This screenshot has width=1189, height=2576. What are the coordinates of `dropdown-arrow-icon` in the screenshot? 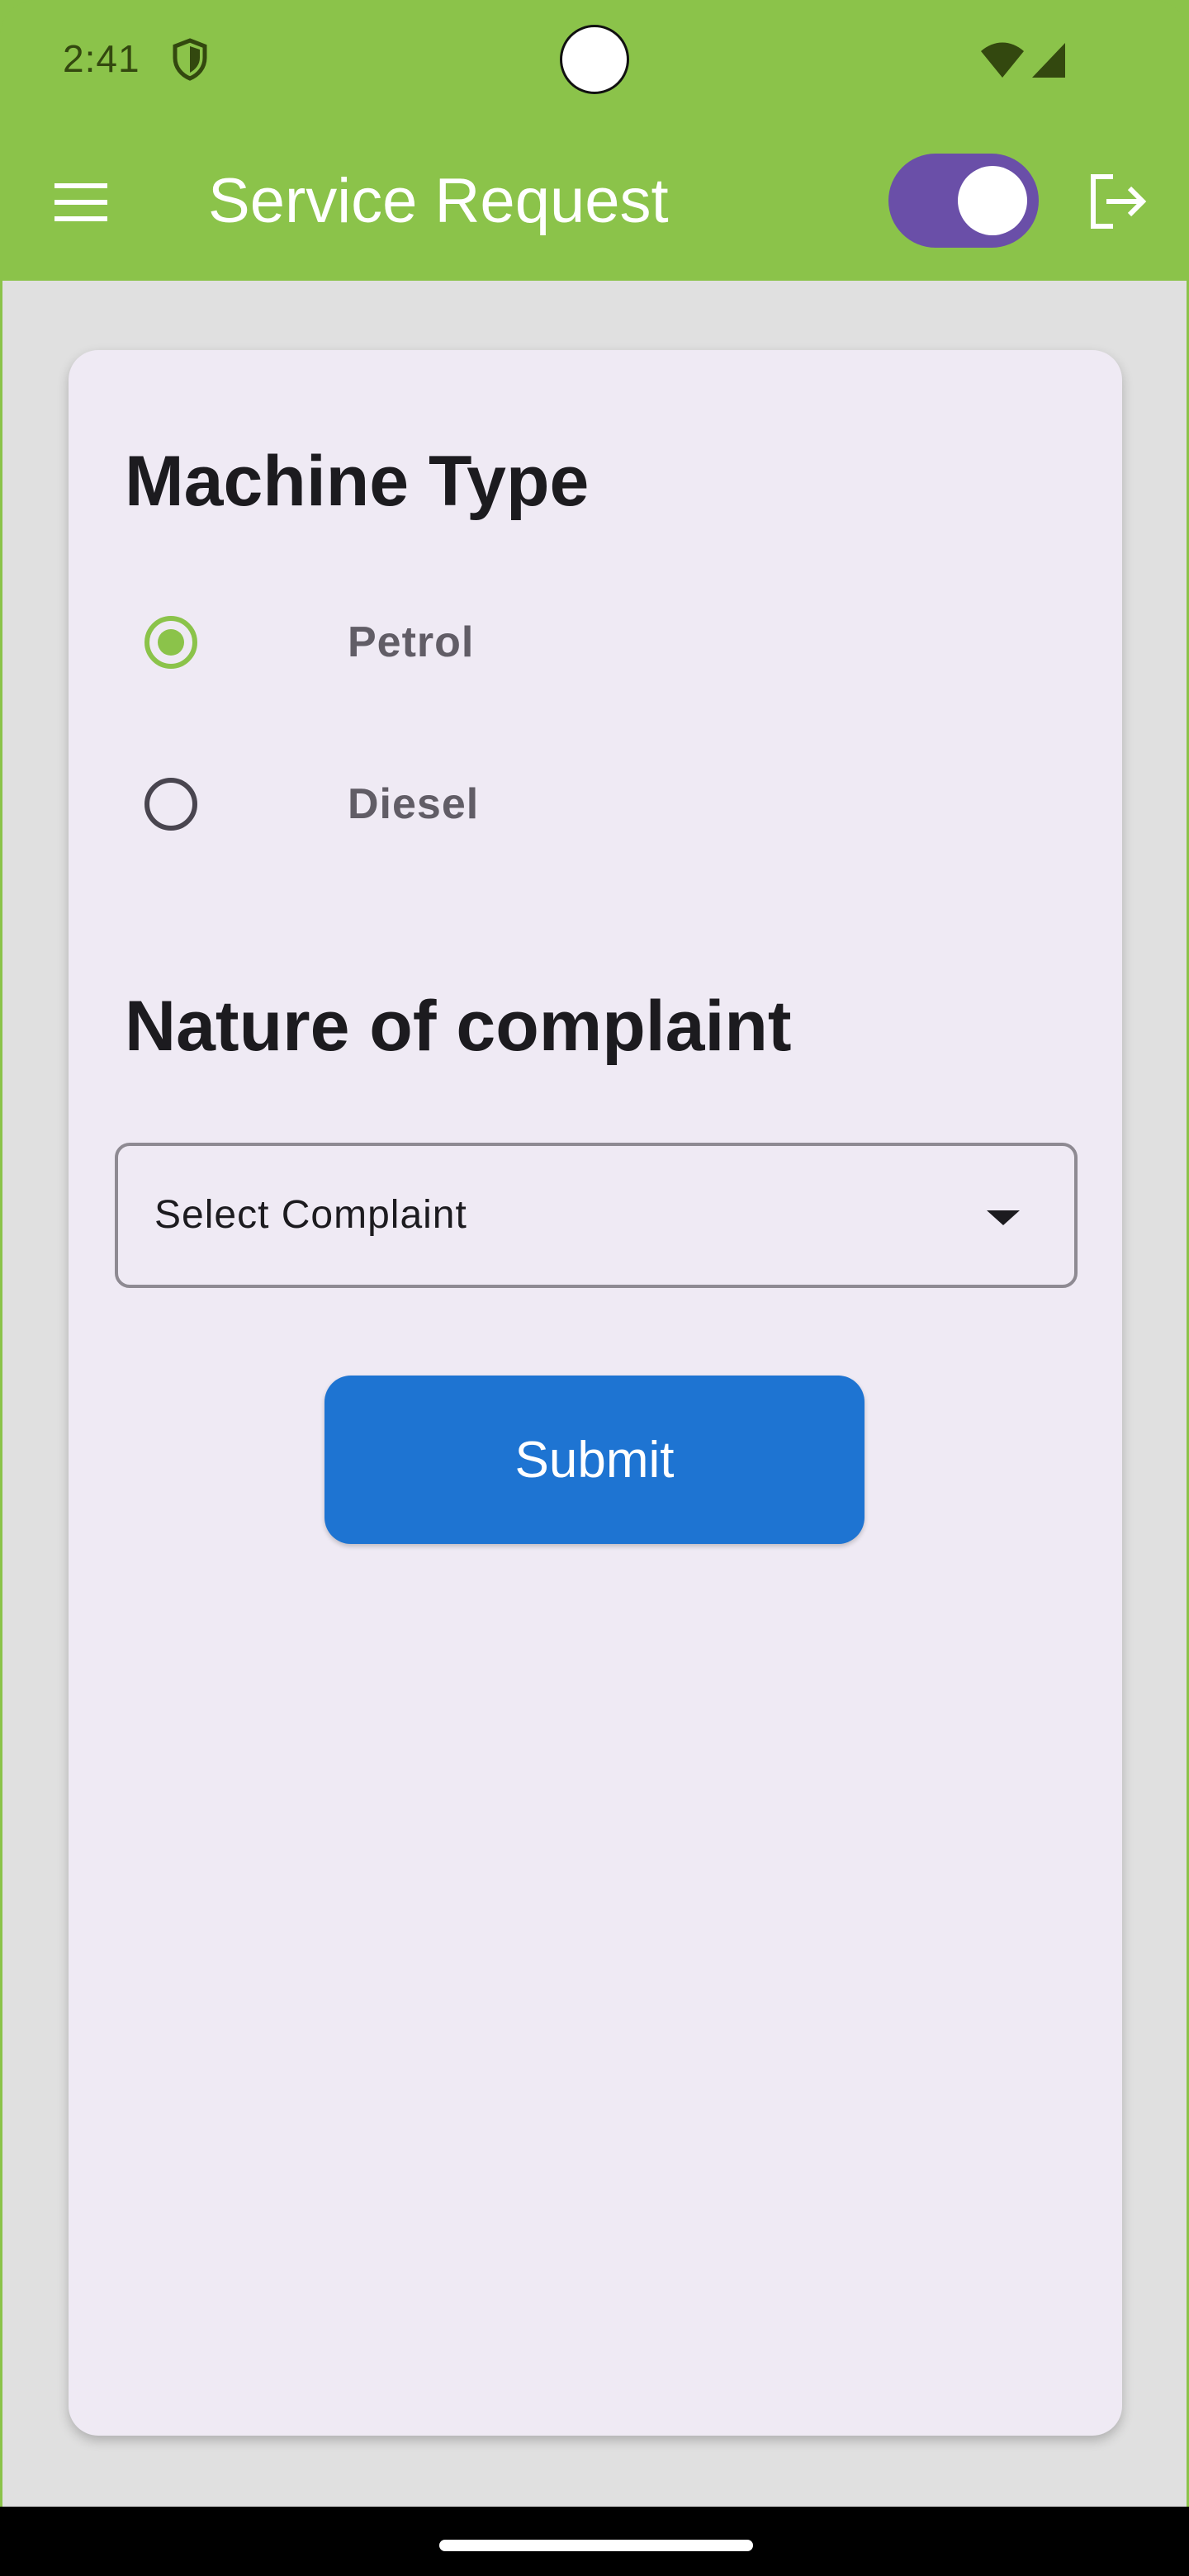 It's located at (1003, 1217).